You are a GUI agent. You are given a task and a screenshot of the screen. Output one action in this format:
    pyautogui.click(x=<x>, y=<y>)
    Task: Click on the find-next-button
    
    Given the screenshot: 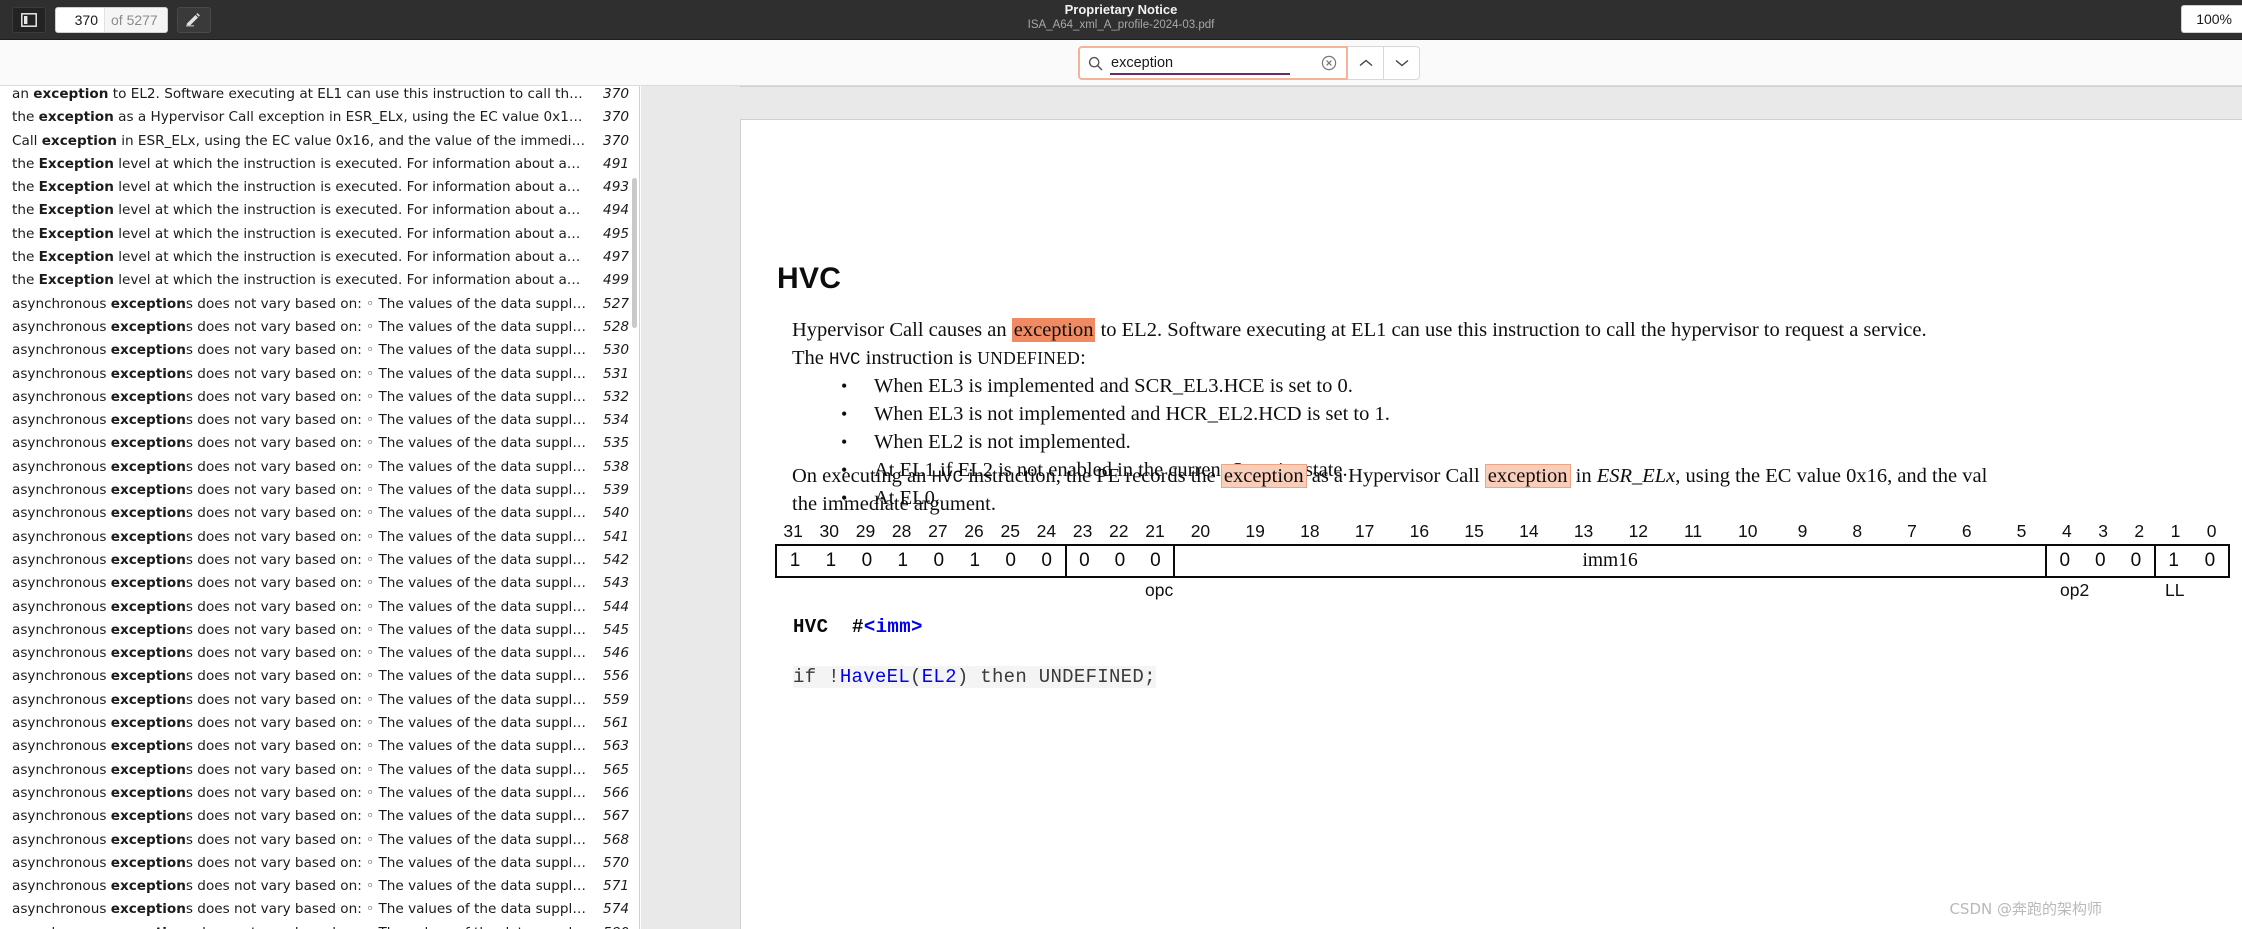 What is the action you would take?
    pyautogui.click(x=1402, y=63)
    